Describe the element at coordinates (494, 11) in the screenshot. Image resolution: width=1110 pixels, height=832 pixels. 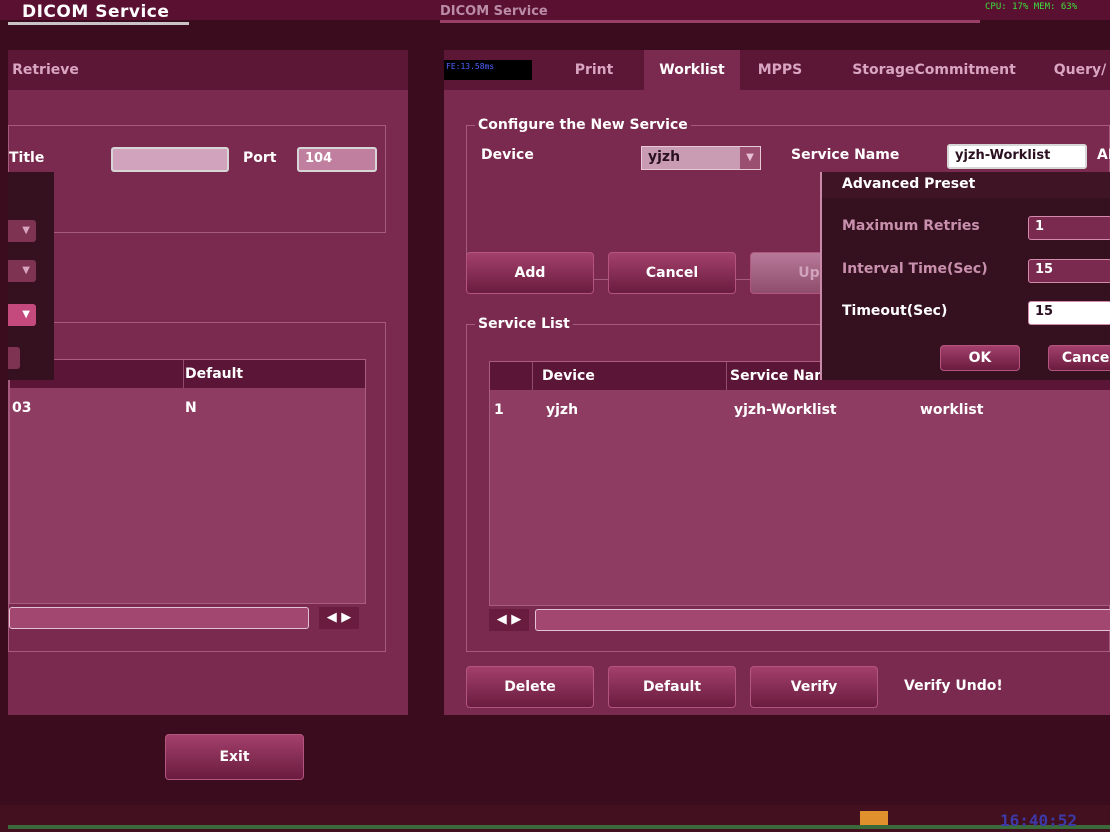
I see `window-title-right: DICOM Service` at that location.